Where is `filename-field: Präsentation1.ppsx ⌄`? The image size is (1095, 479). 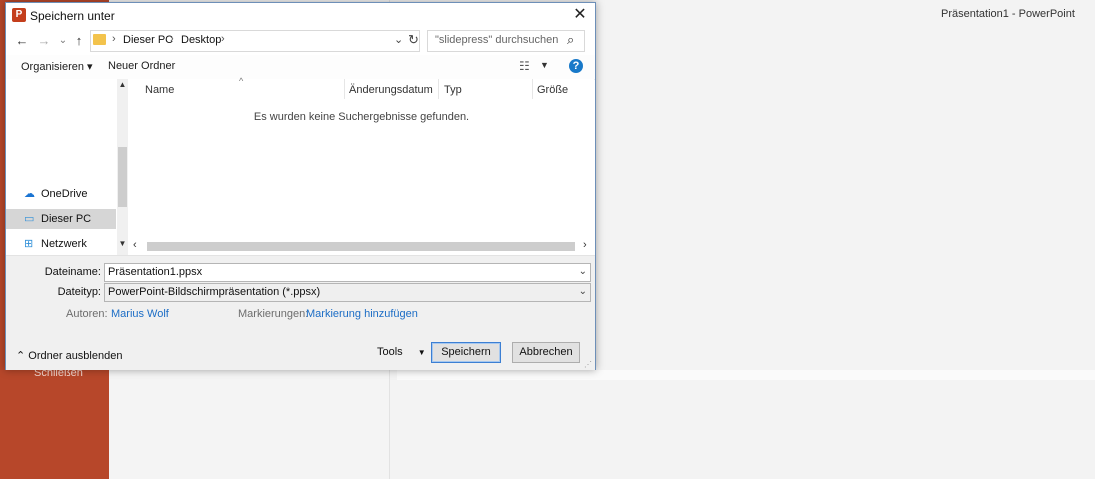
filename-field: Präsentation1.ppsx ⌄ is located at coordinates (347, 272).